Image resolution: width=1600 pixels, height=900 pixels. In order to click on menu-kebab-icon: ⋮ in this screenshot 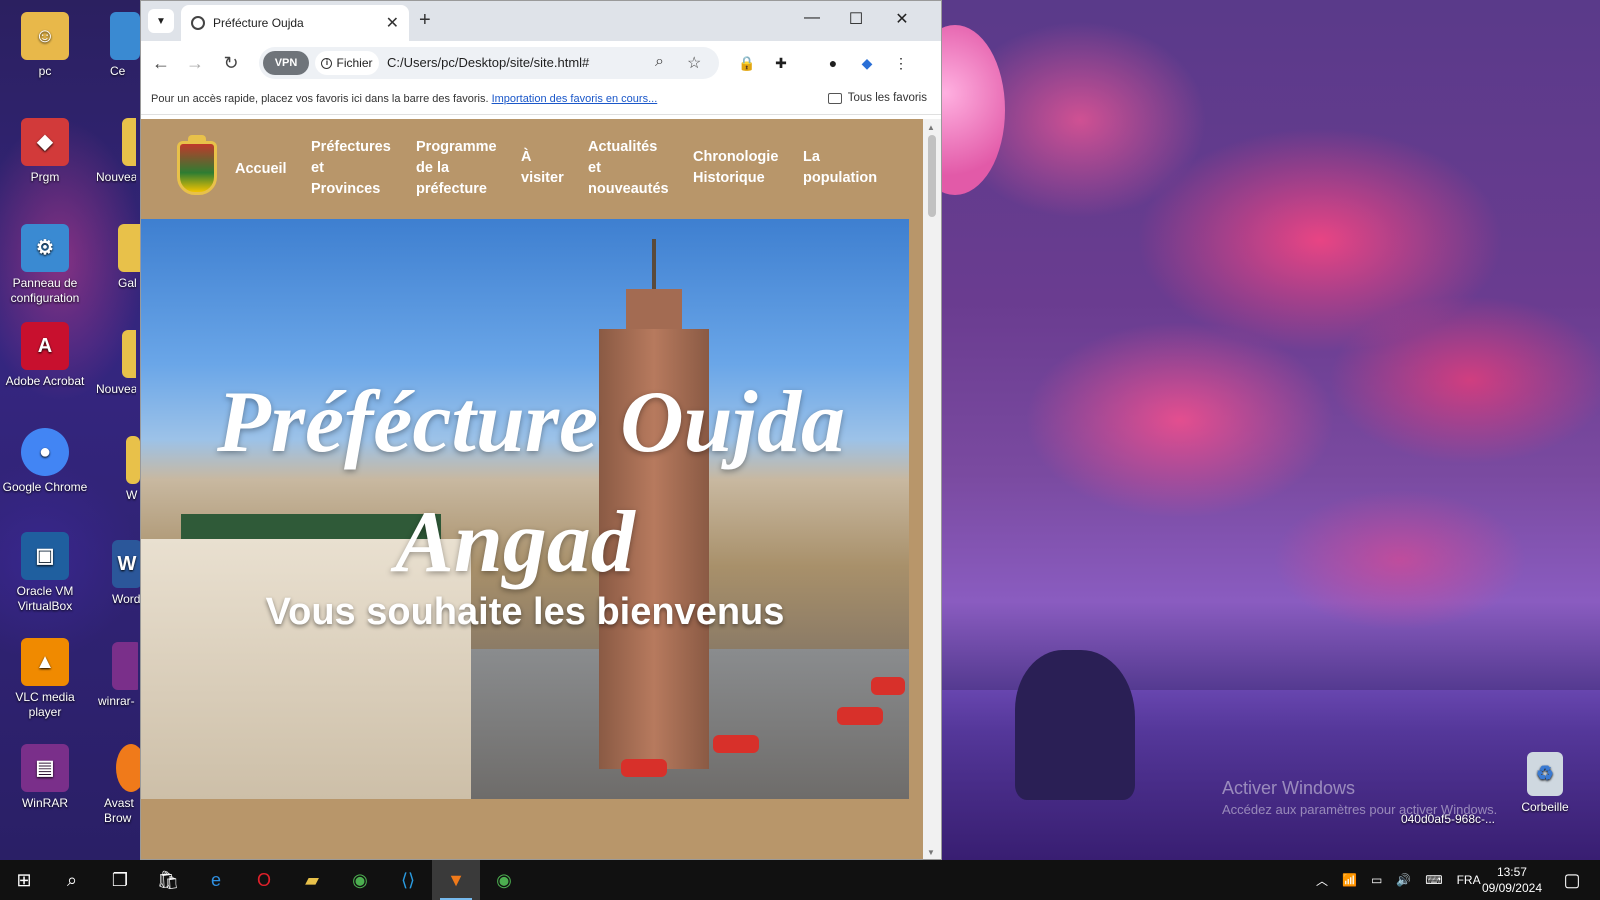, I will do `click(901, 63)`.